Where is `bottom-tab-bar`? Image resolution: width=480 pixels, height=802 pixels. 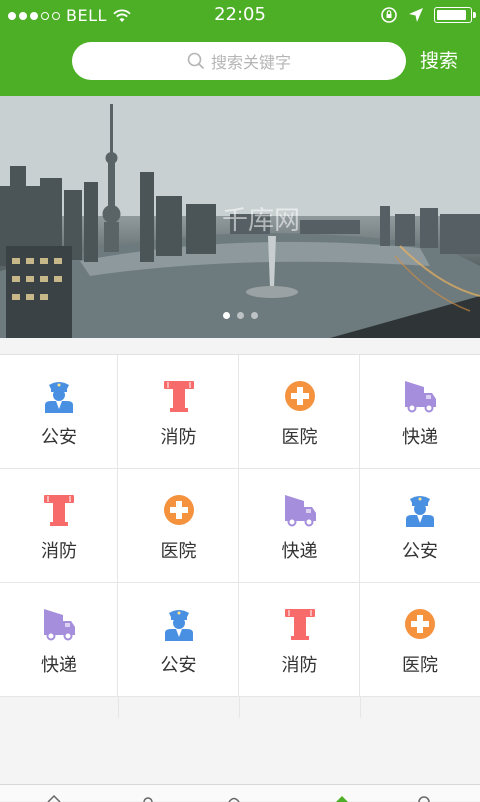
bottom-tab-bar is located at coordinates (240, 793).